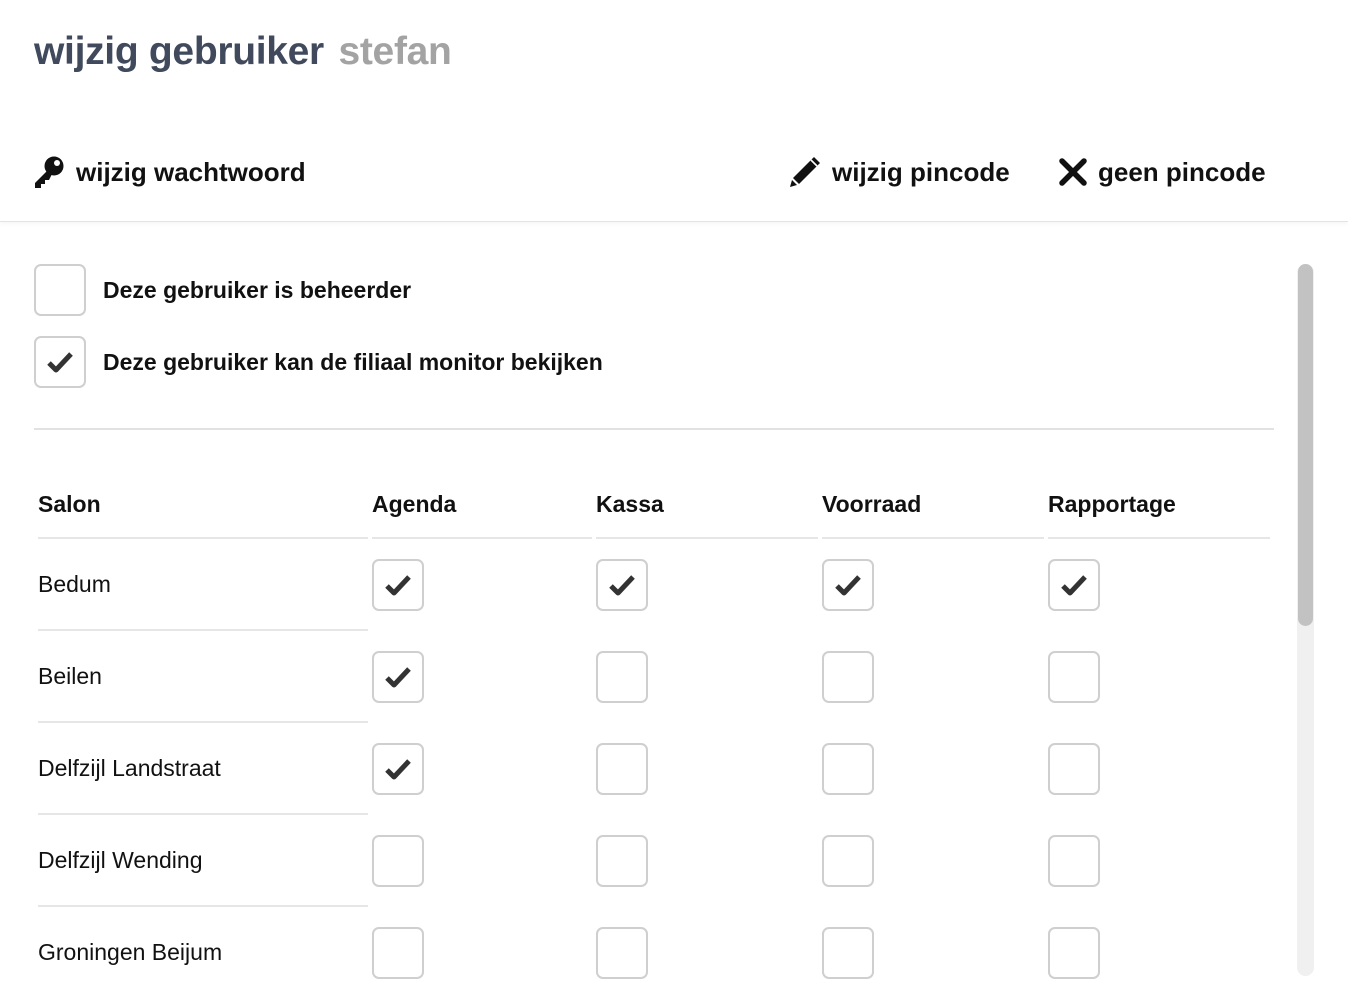 The image size is (1348, 982). I want to click on change-password-label: wijzig wachtwoord, so click(191, 171).